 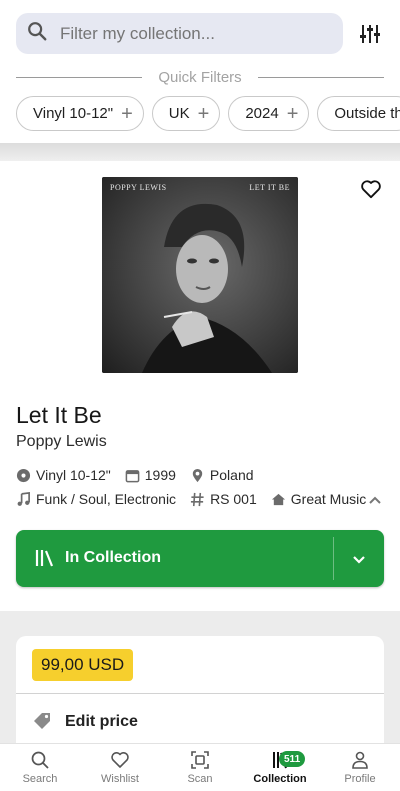 I want to click on collection-count-badge: 511, so click(x=292, y=759).